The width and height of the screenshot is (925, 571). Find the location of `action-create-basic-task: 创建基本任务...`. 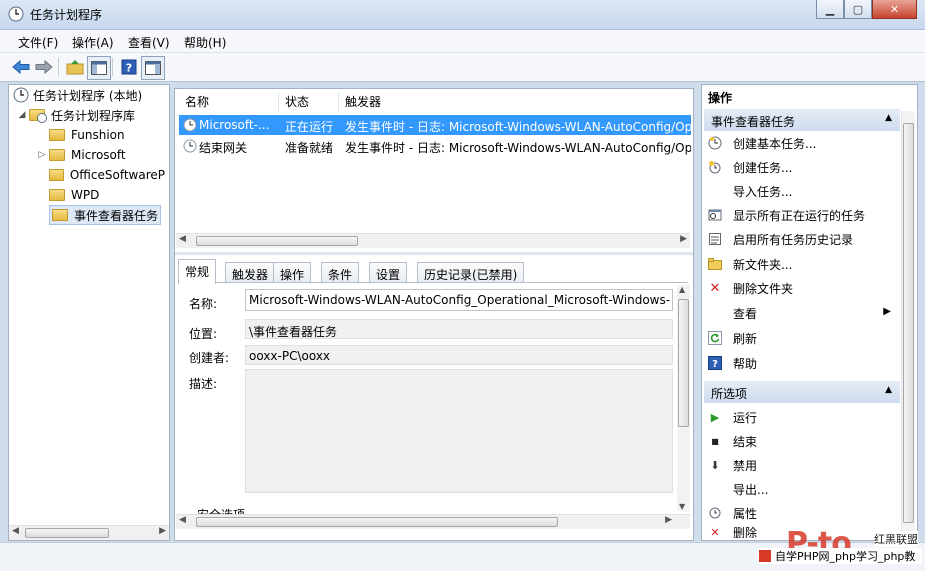

action-create-basic-task: 创建基本任务... is located at coordinates (762, 143).